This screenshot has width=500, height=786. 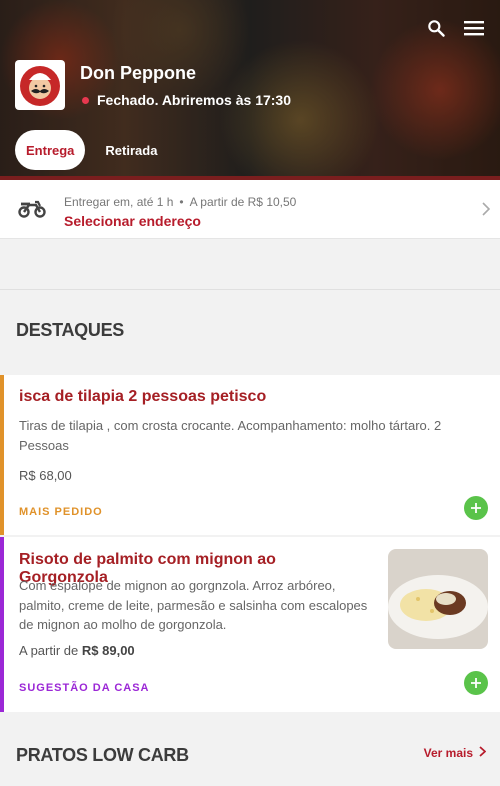 What do you see at coordinates (194, 100) in the screenshot?
I see `store-status-text: Fechado. Abriremos às 17:30` at bounding box center [194, 100].